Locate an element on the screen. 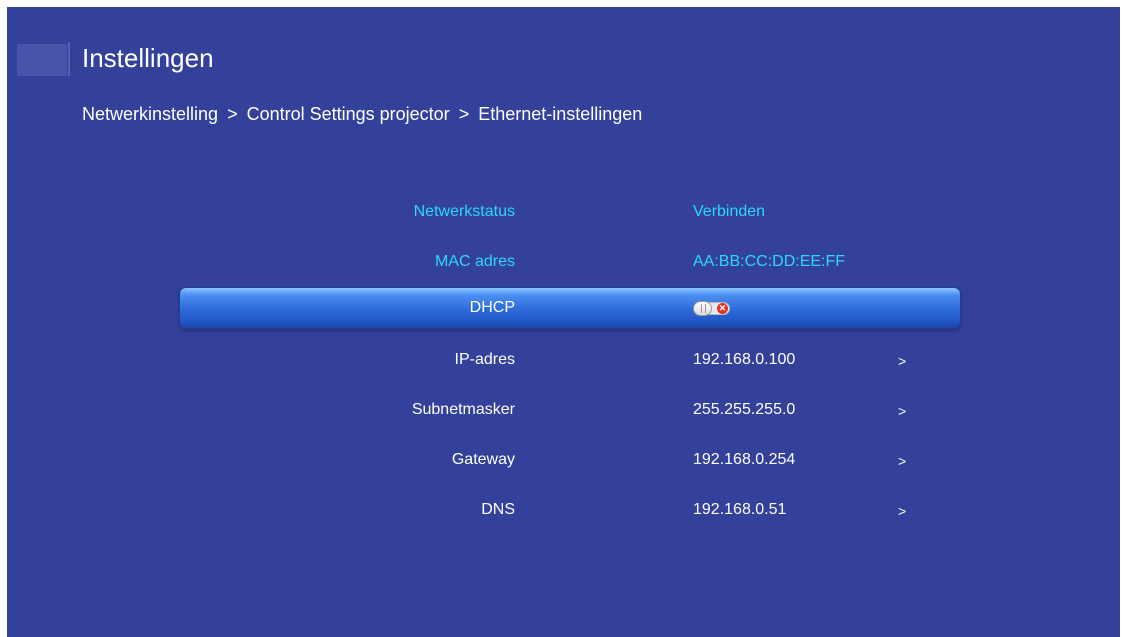 This screenshot has width=1126, height=637. network-status-value: Verbinden is located at coordinates (729, 211).